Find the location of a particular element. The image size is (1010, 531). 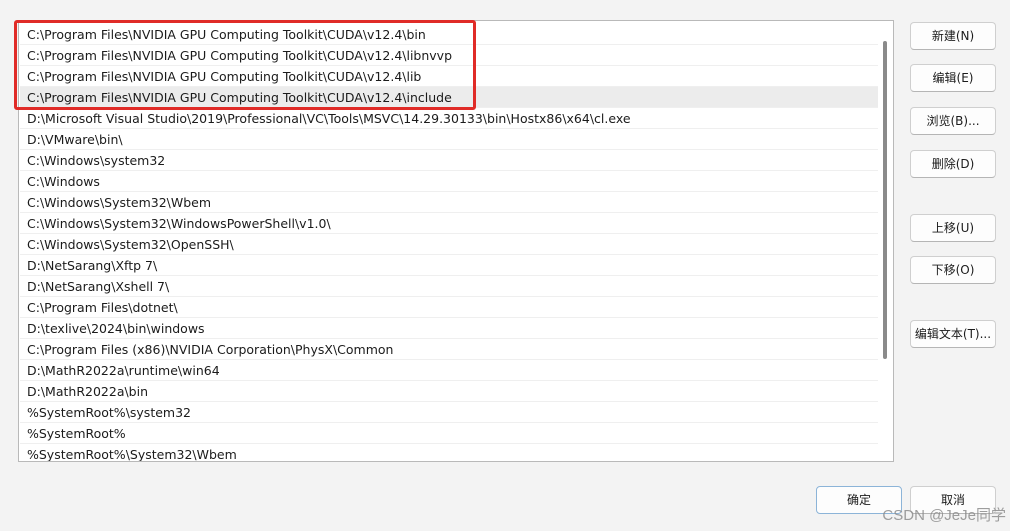

move-up-button: 上移(U) is located at coordinates (953, 228).